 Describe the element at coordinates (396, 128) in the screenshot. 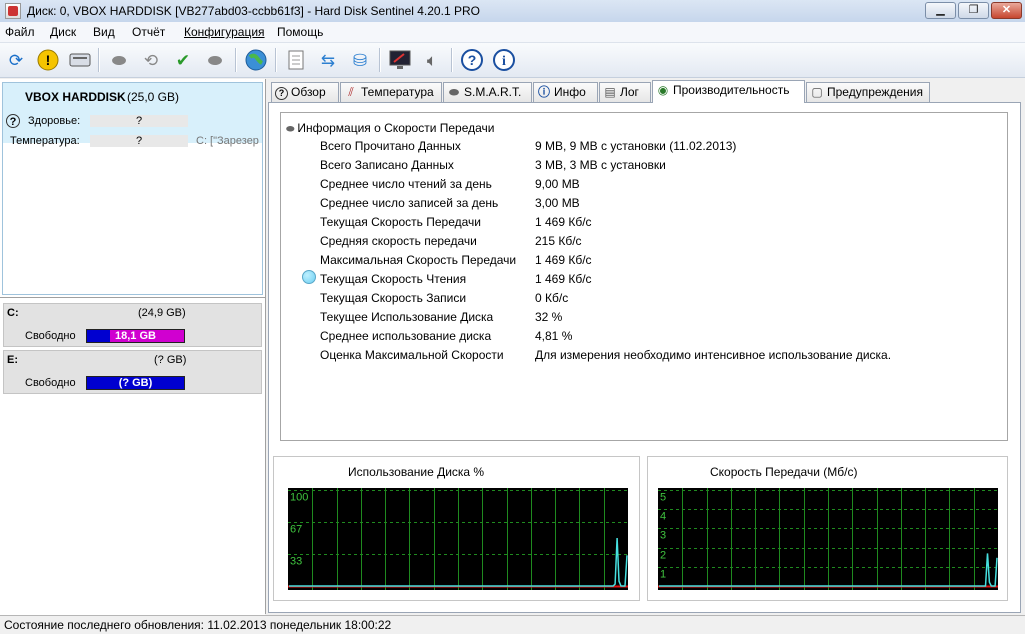

I see `section-title-text: Информация о Скорости Передачи` at that location.